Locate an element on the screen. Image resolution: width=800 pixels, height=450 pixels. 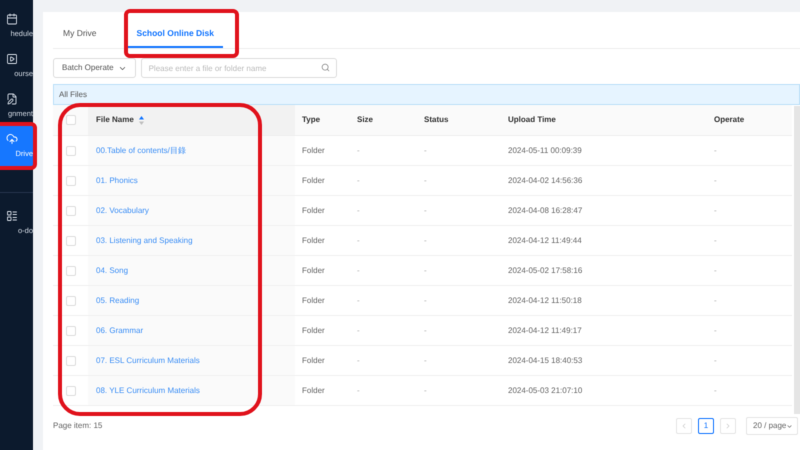
next-page-button is located at coordinates (728, 426).